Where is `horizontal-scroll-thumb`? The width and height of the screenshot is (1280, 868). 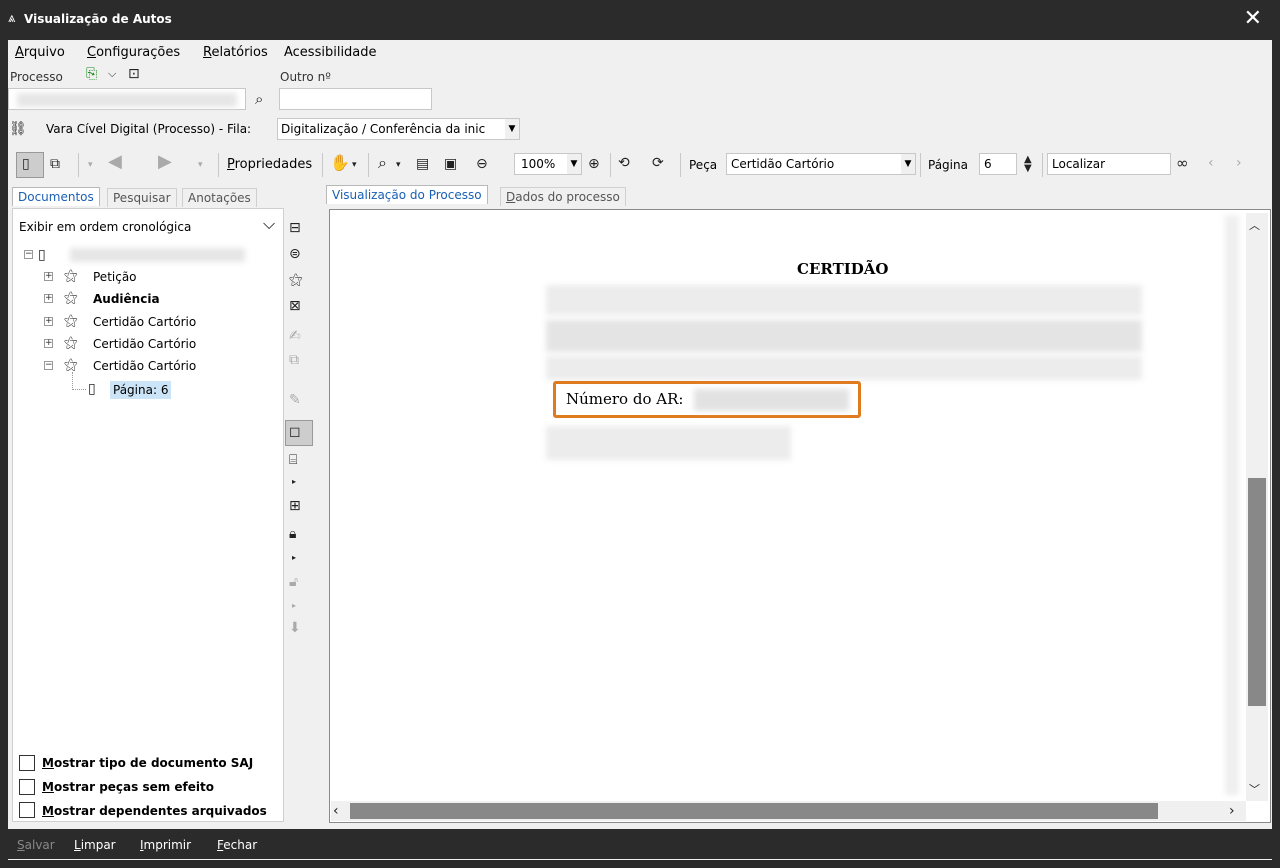
horizontal-scroll-thumb is located at coordinates (754, 811).